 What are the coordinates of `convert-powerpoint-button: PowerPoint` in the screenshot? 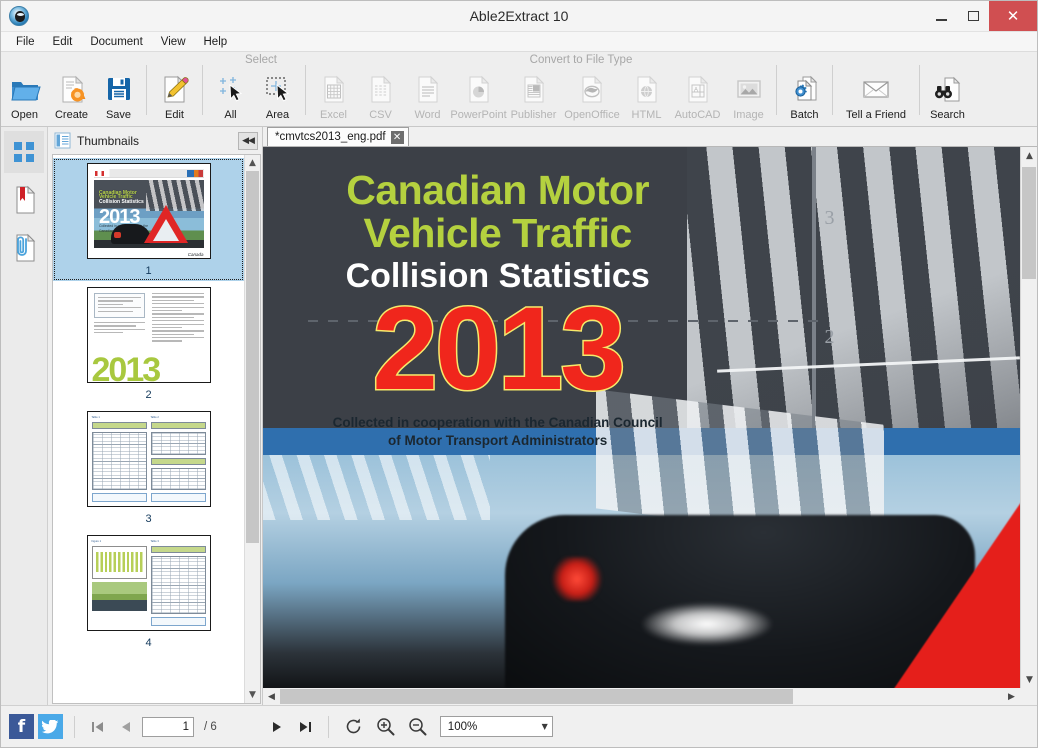 It's located at (478, 91).